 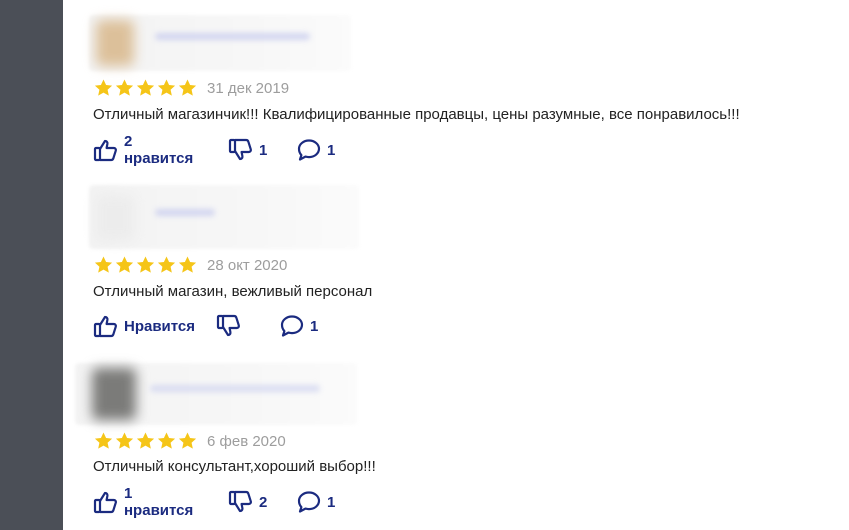 I want to click on rating-row: 31 дек 2019, so click(x=191, y=88).